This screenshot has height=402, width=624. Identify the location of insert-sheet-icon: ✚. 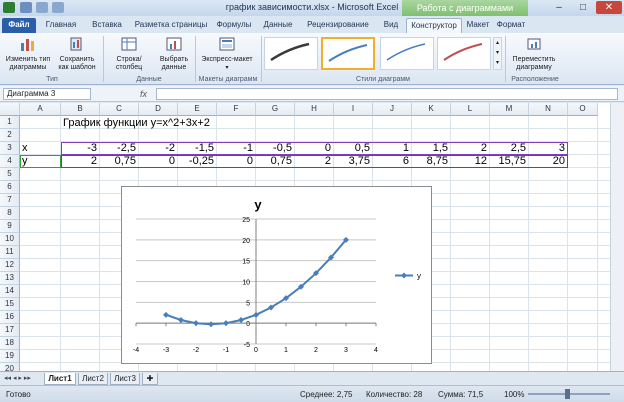
(150, 379).